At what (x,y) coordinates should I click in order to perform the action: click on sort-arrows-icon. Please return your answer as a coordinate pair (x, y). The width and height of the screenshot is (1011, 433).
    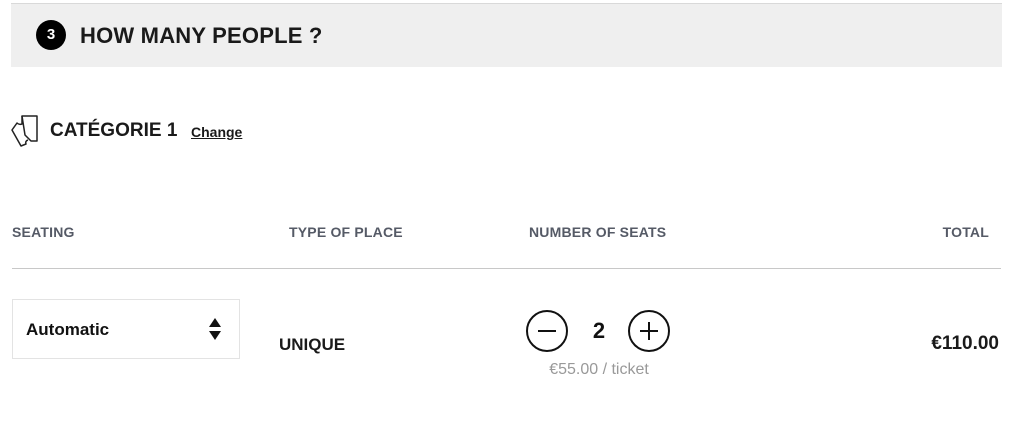
    Looking at the image, I should click on (215, 329).